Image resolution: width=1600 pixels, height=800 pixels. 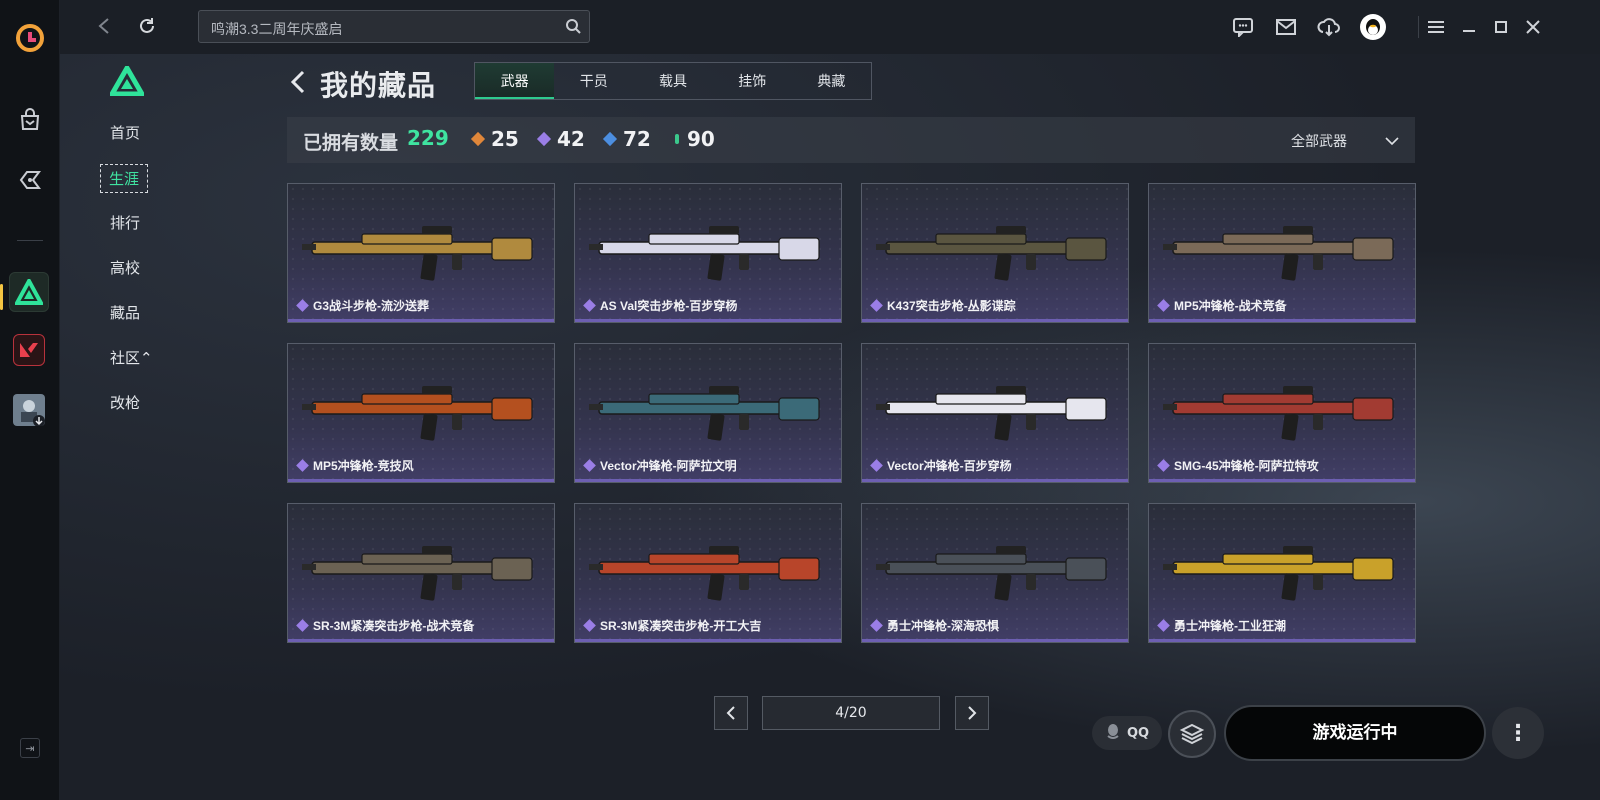 What do you see at coordinates (478, 139) in the screenshot?
I see `orange-rarity-icon` at bounding box center [478, 139].